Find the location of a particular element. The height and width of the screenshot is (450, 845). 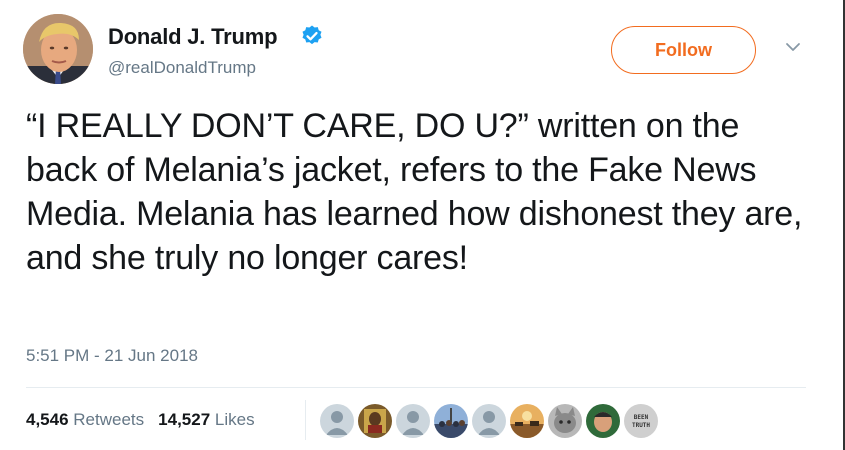

retweets-stat: 4,546 Retweets is located at coordinates (85, 419).